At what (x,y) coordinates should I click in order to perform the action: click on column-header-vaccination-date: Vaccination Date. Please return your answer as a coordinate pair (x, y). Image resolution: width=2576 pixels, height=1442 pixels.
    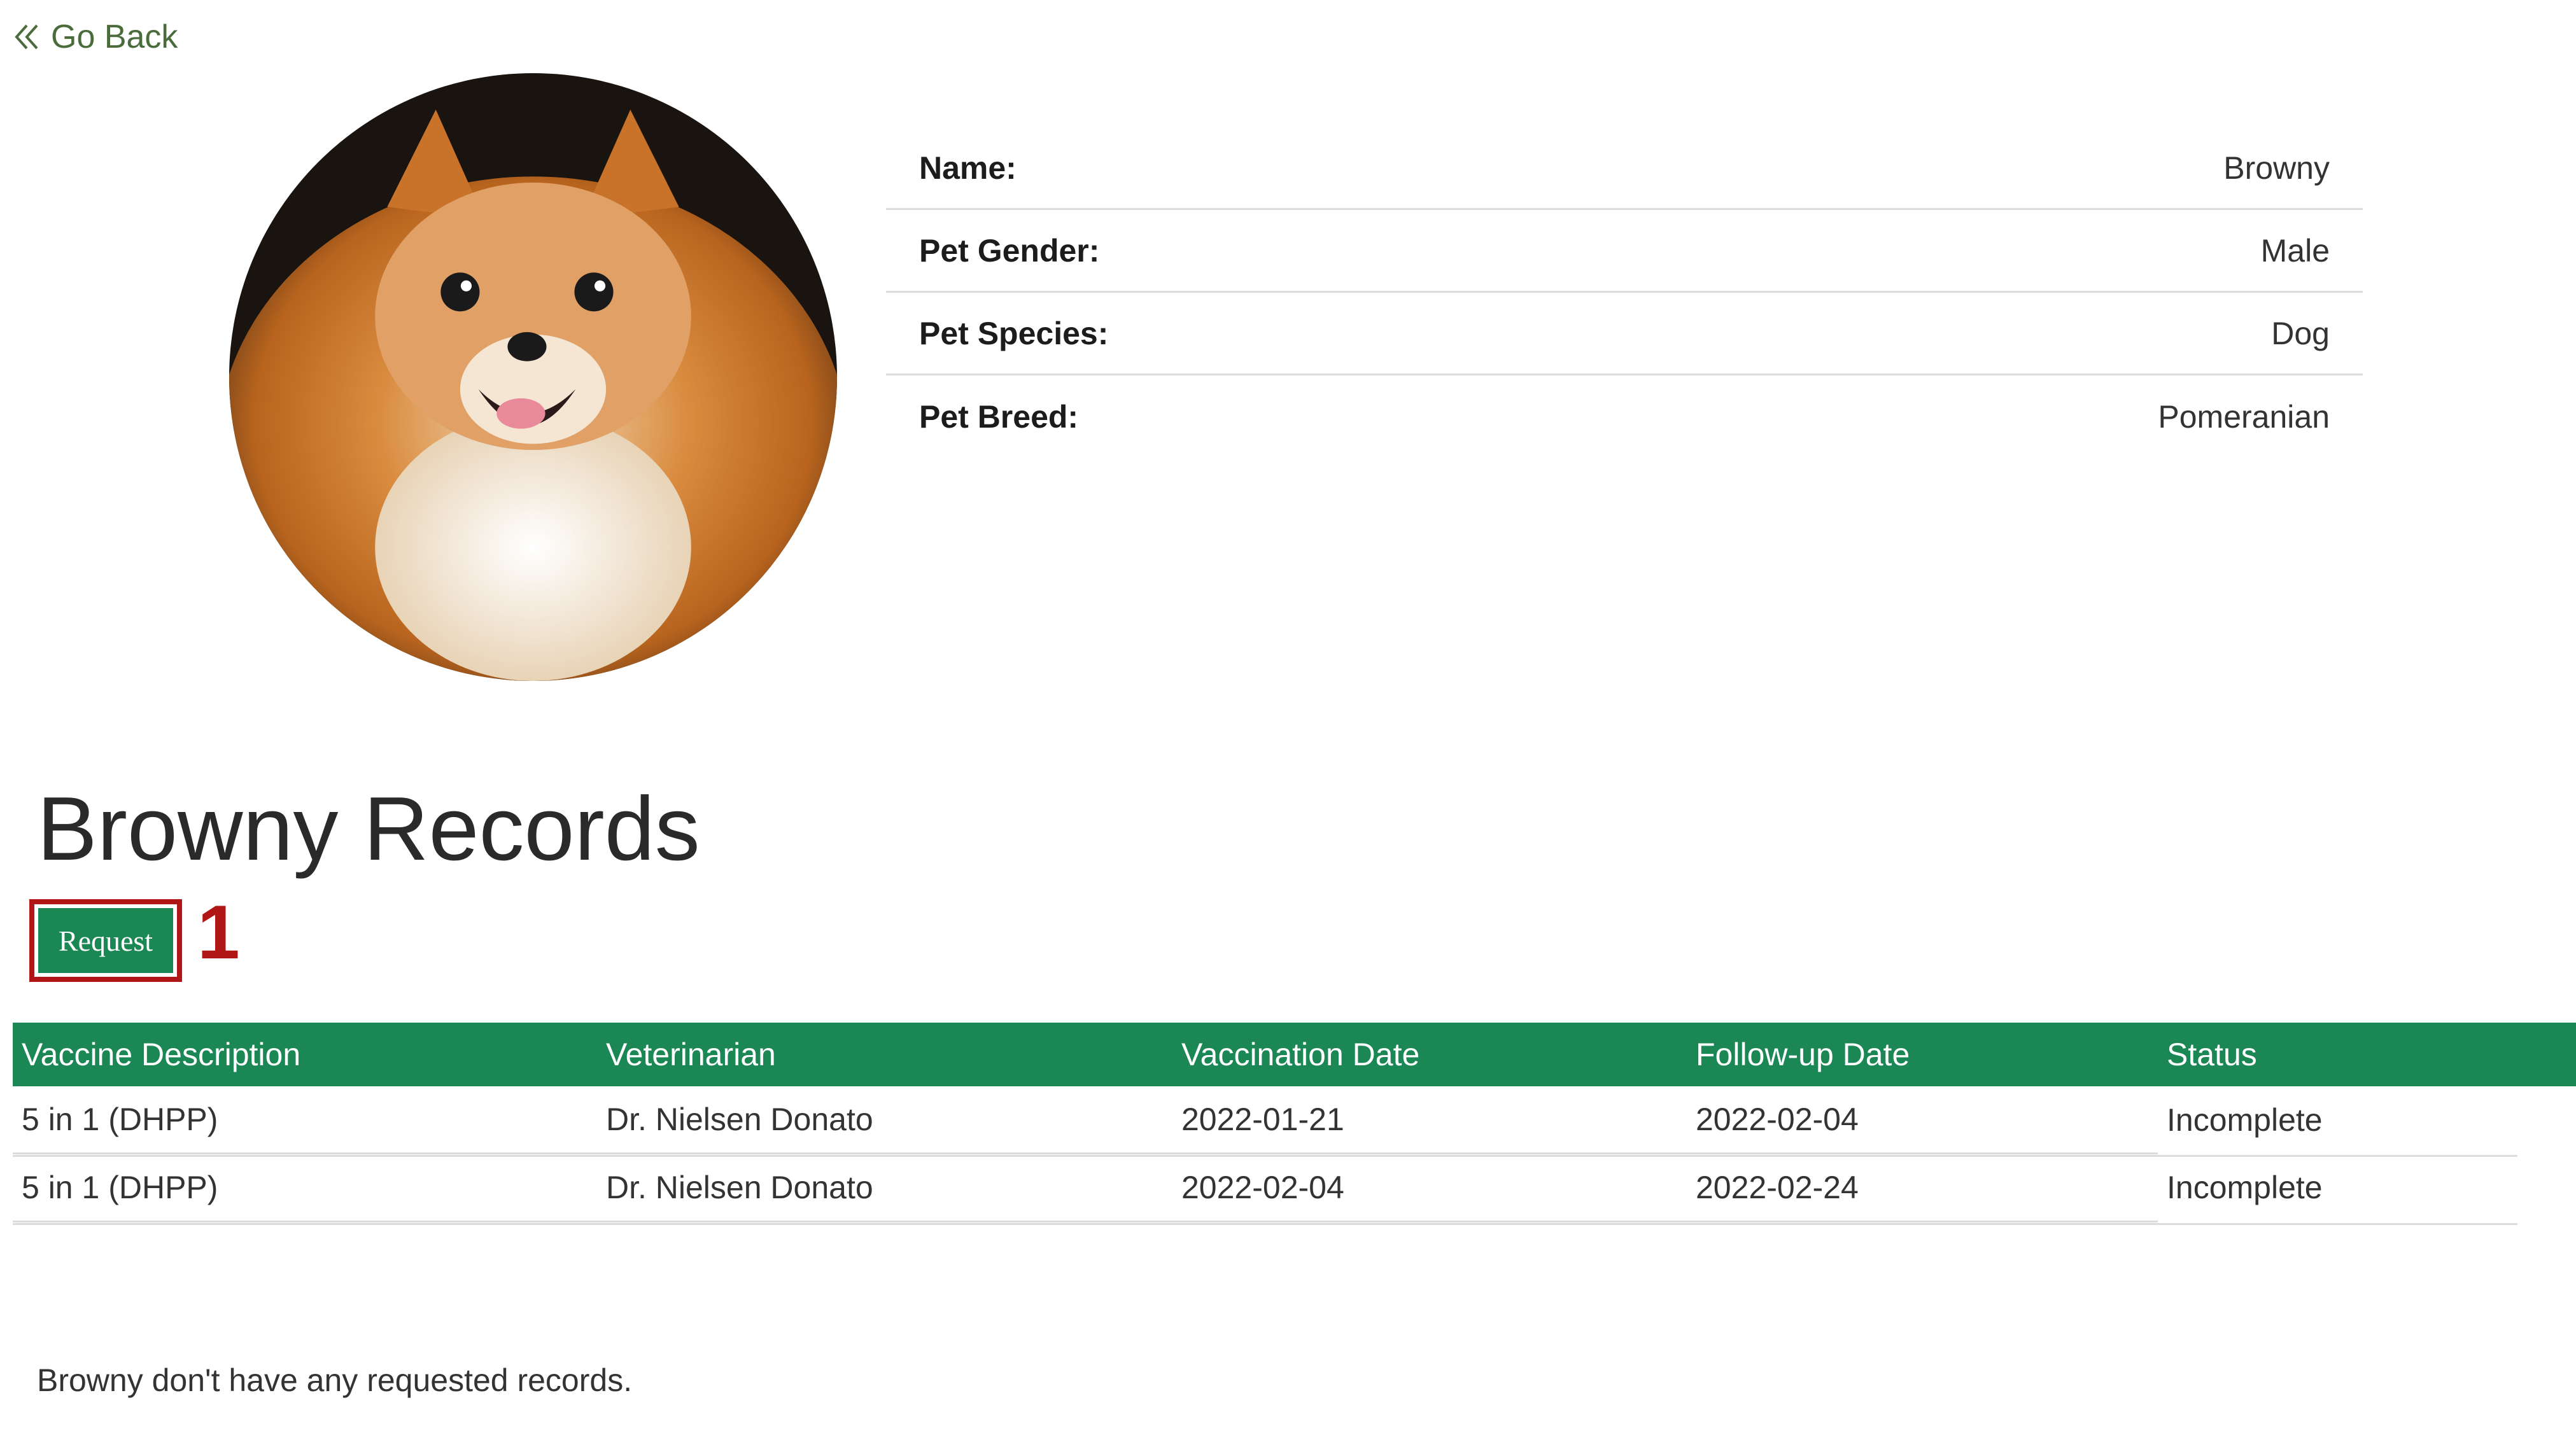
    Looking at the image, I should click on (1430, 1054).